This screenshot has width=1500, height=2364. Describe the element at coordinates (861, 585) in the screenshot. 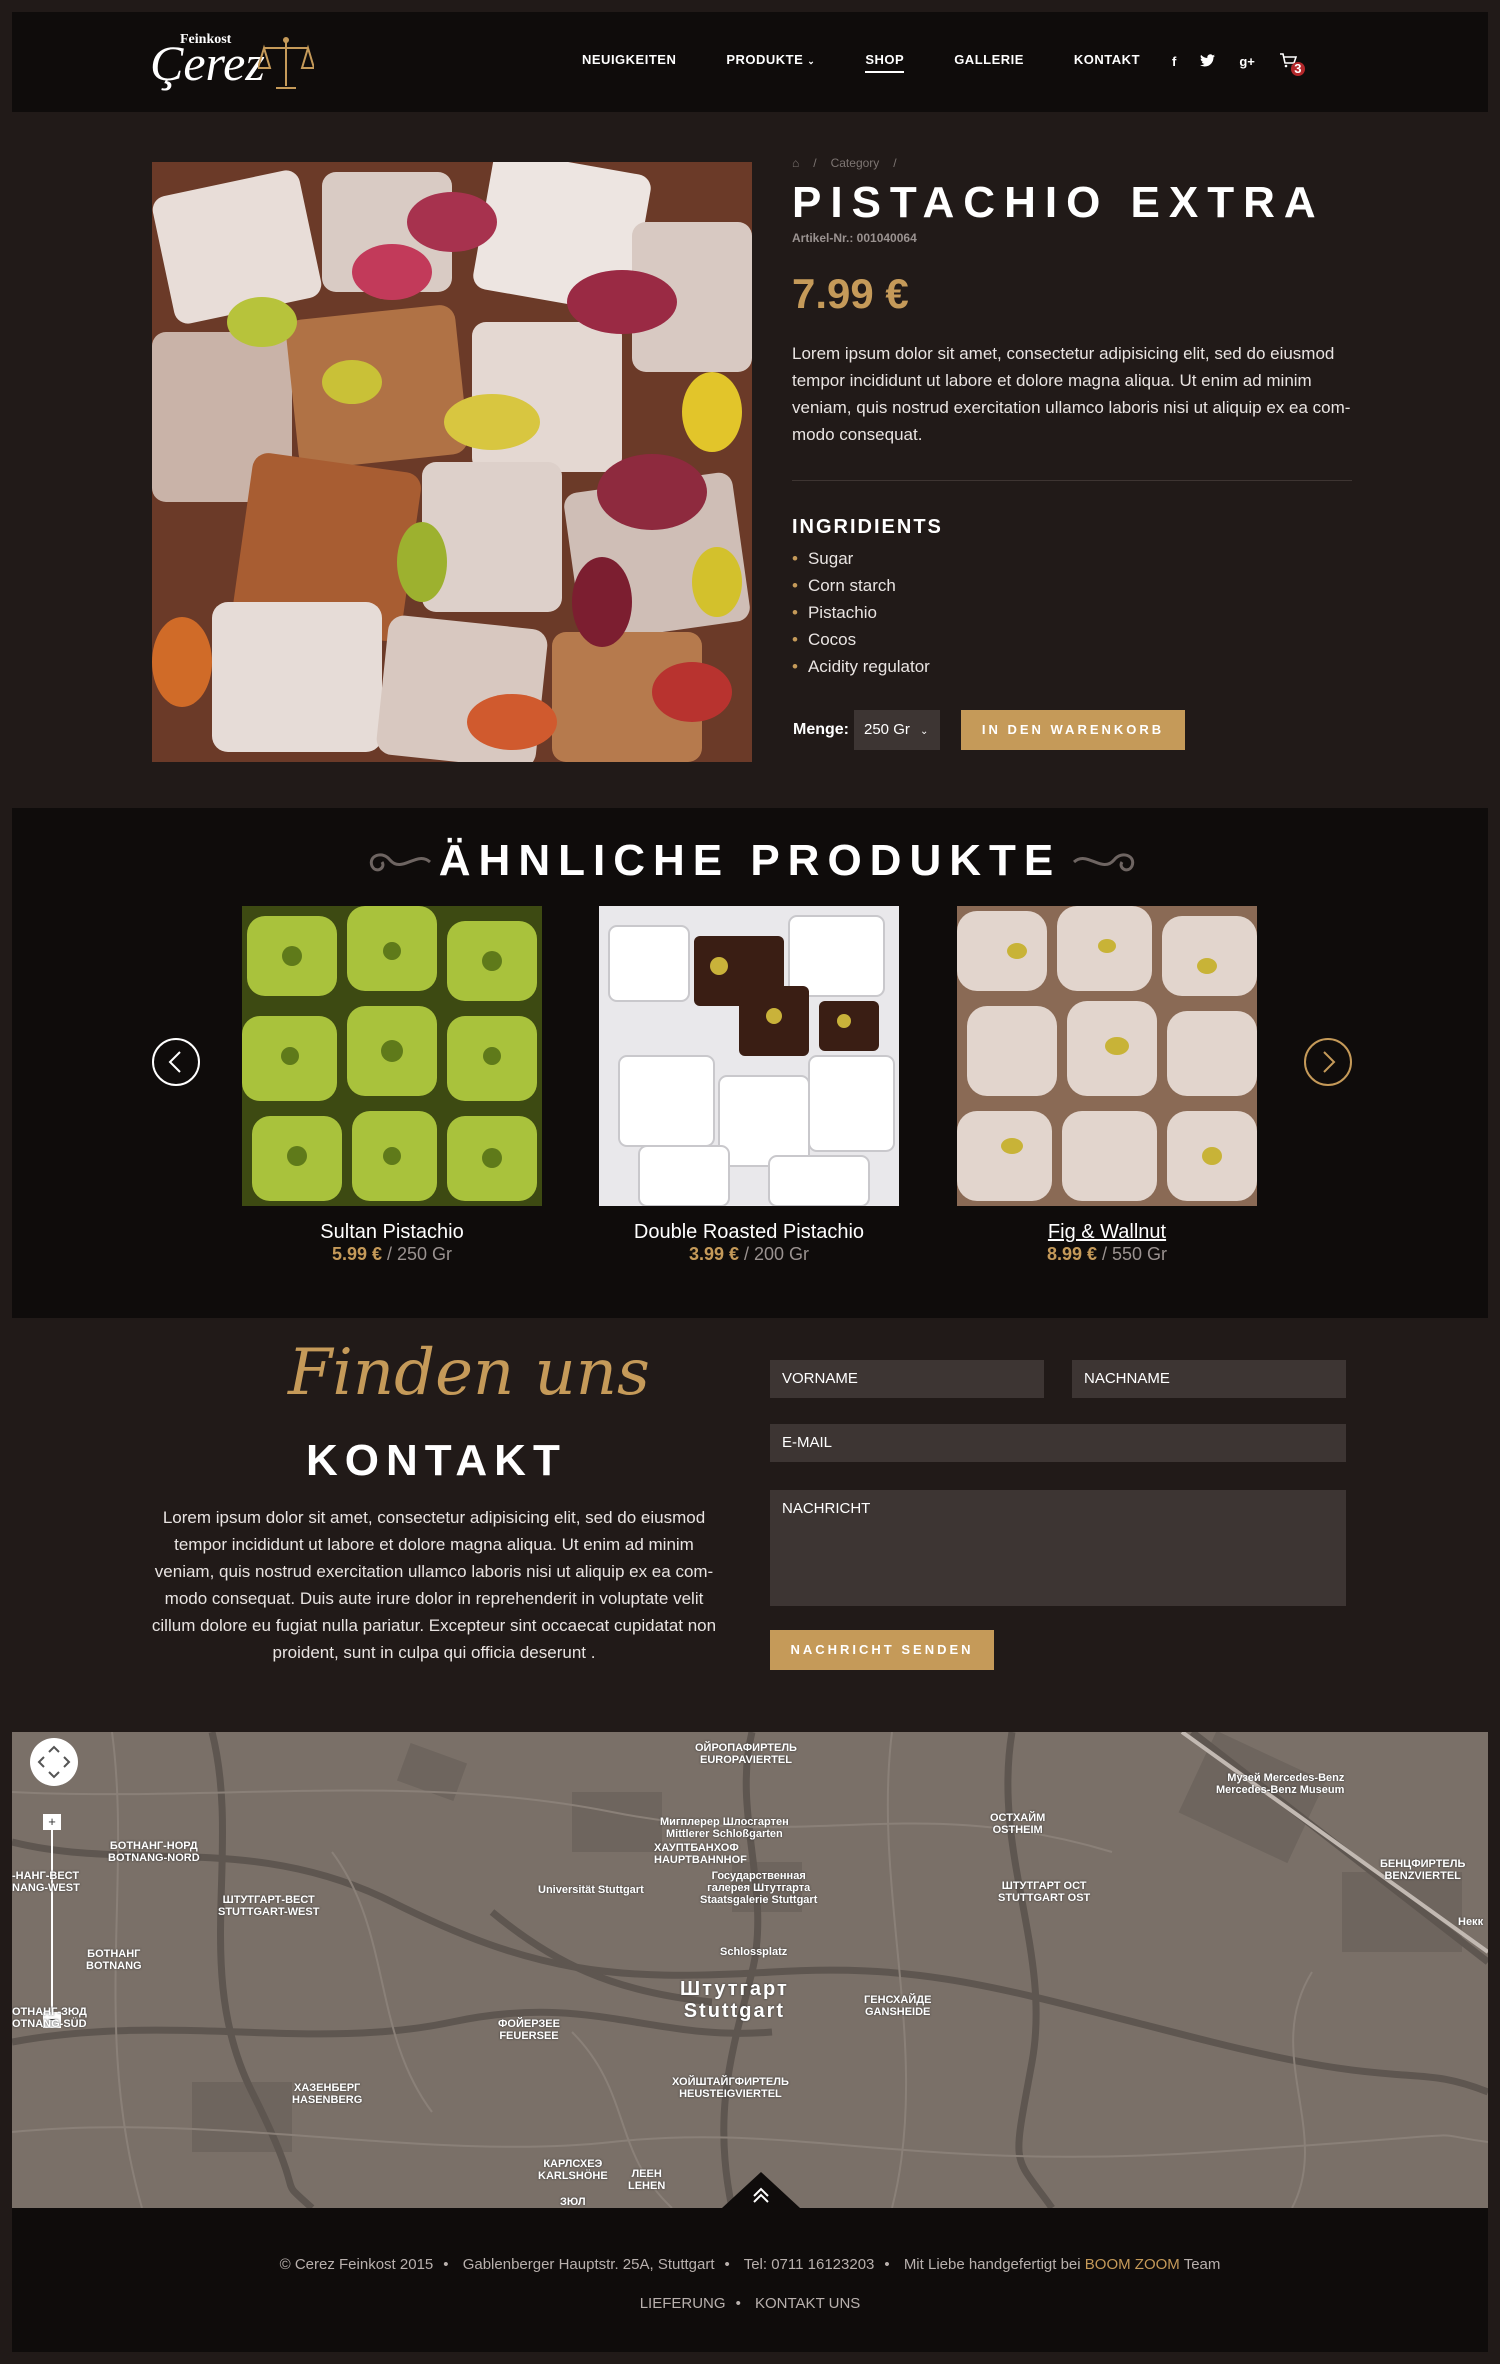

I see `list-item: Corn starch` at that location.